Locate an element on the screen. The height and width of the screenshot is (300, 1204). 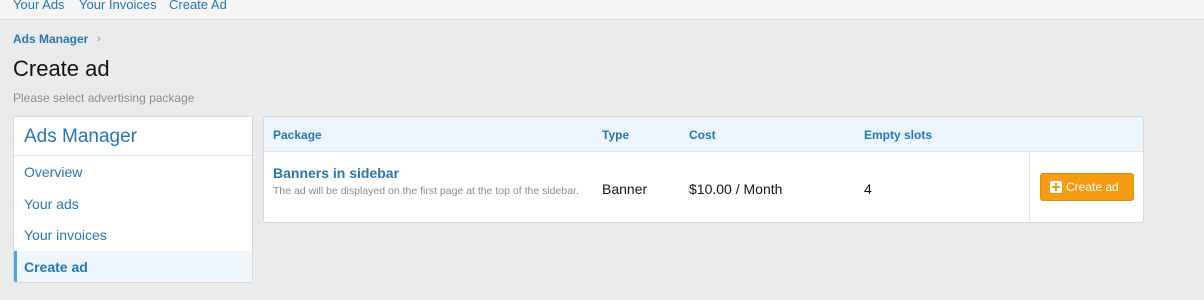
package-type: Banner is located at coordinates (625, 189).